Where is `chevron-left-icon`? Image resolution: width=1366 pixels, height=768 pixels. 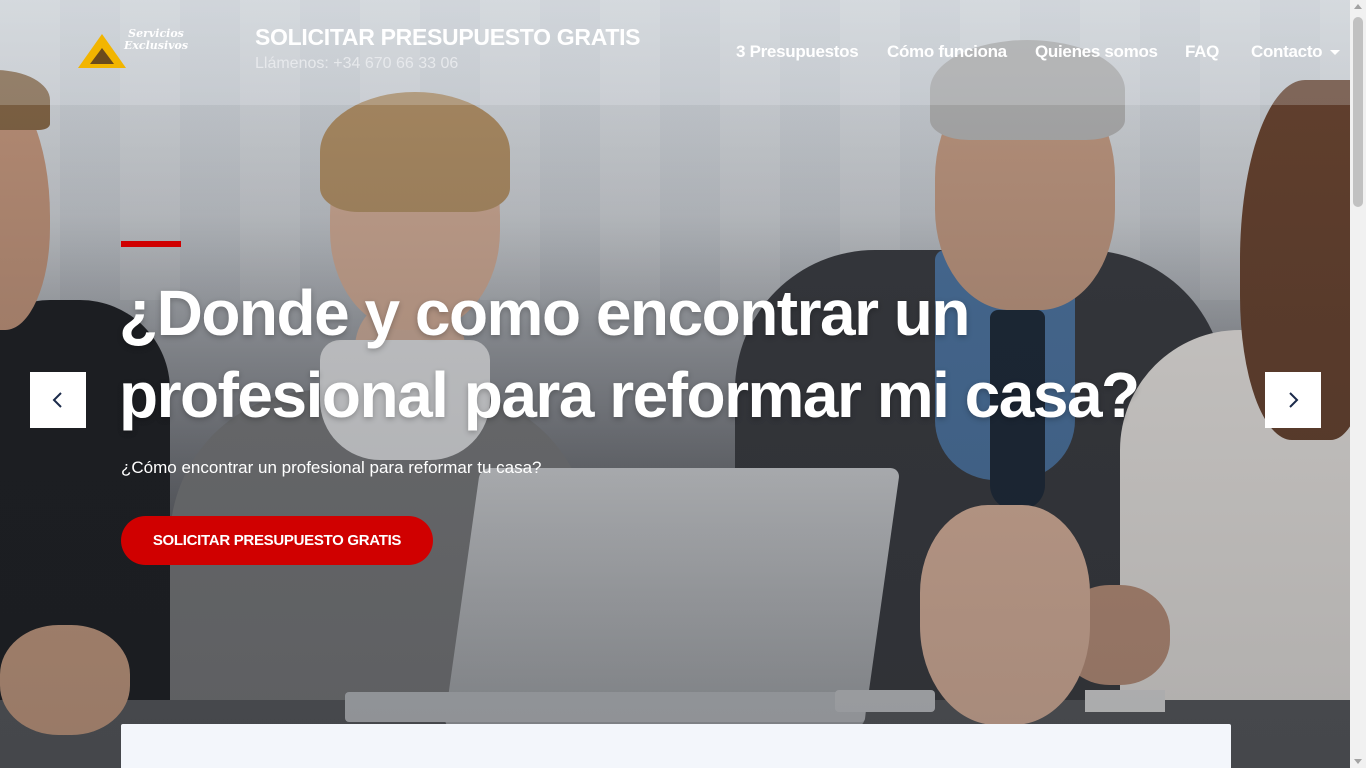
chevron-left-icon is located at coordinates (57, 400).